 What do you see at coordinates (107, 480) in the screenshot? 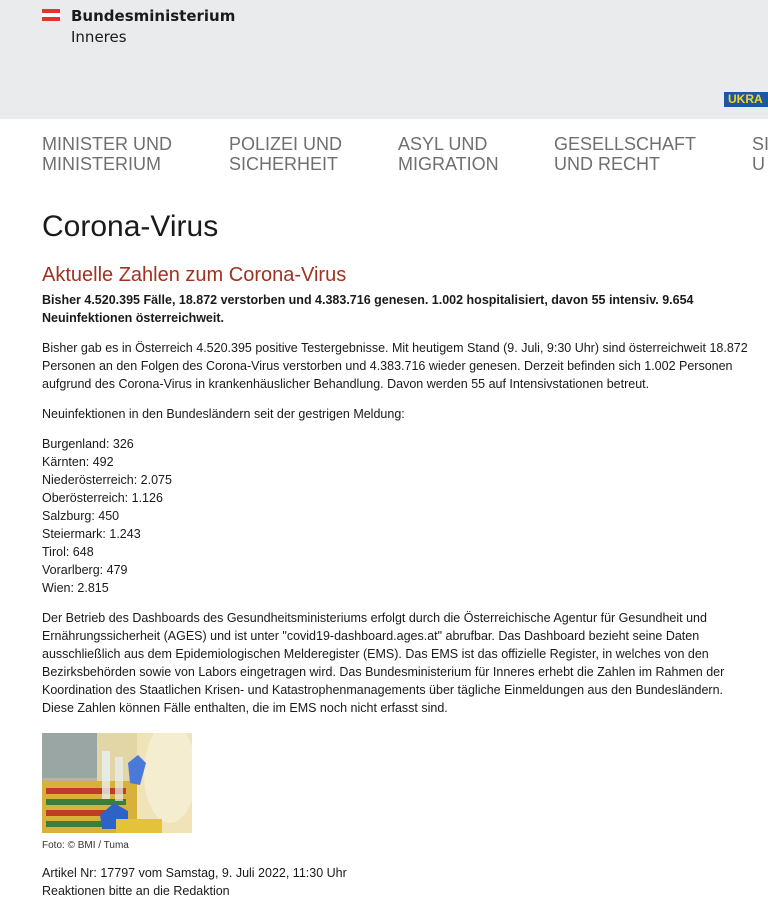
I see `list-item: Niederösterreich: 2.075` at bounding box center [107, 480].